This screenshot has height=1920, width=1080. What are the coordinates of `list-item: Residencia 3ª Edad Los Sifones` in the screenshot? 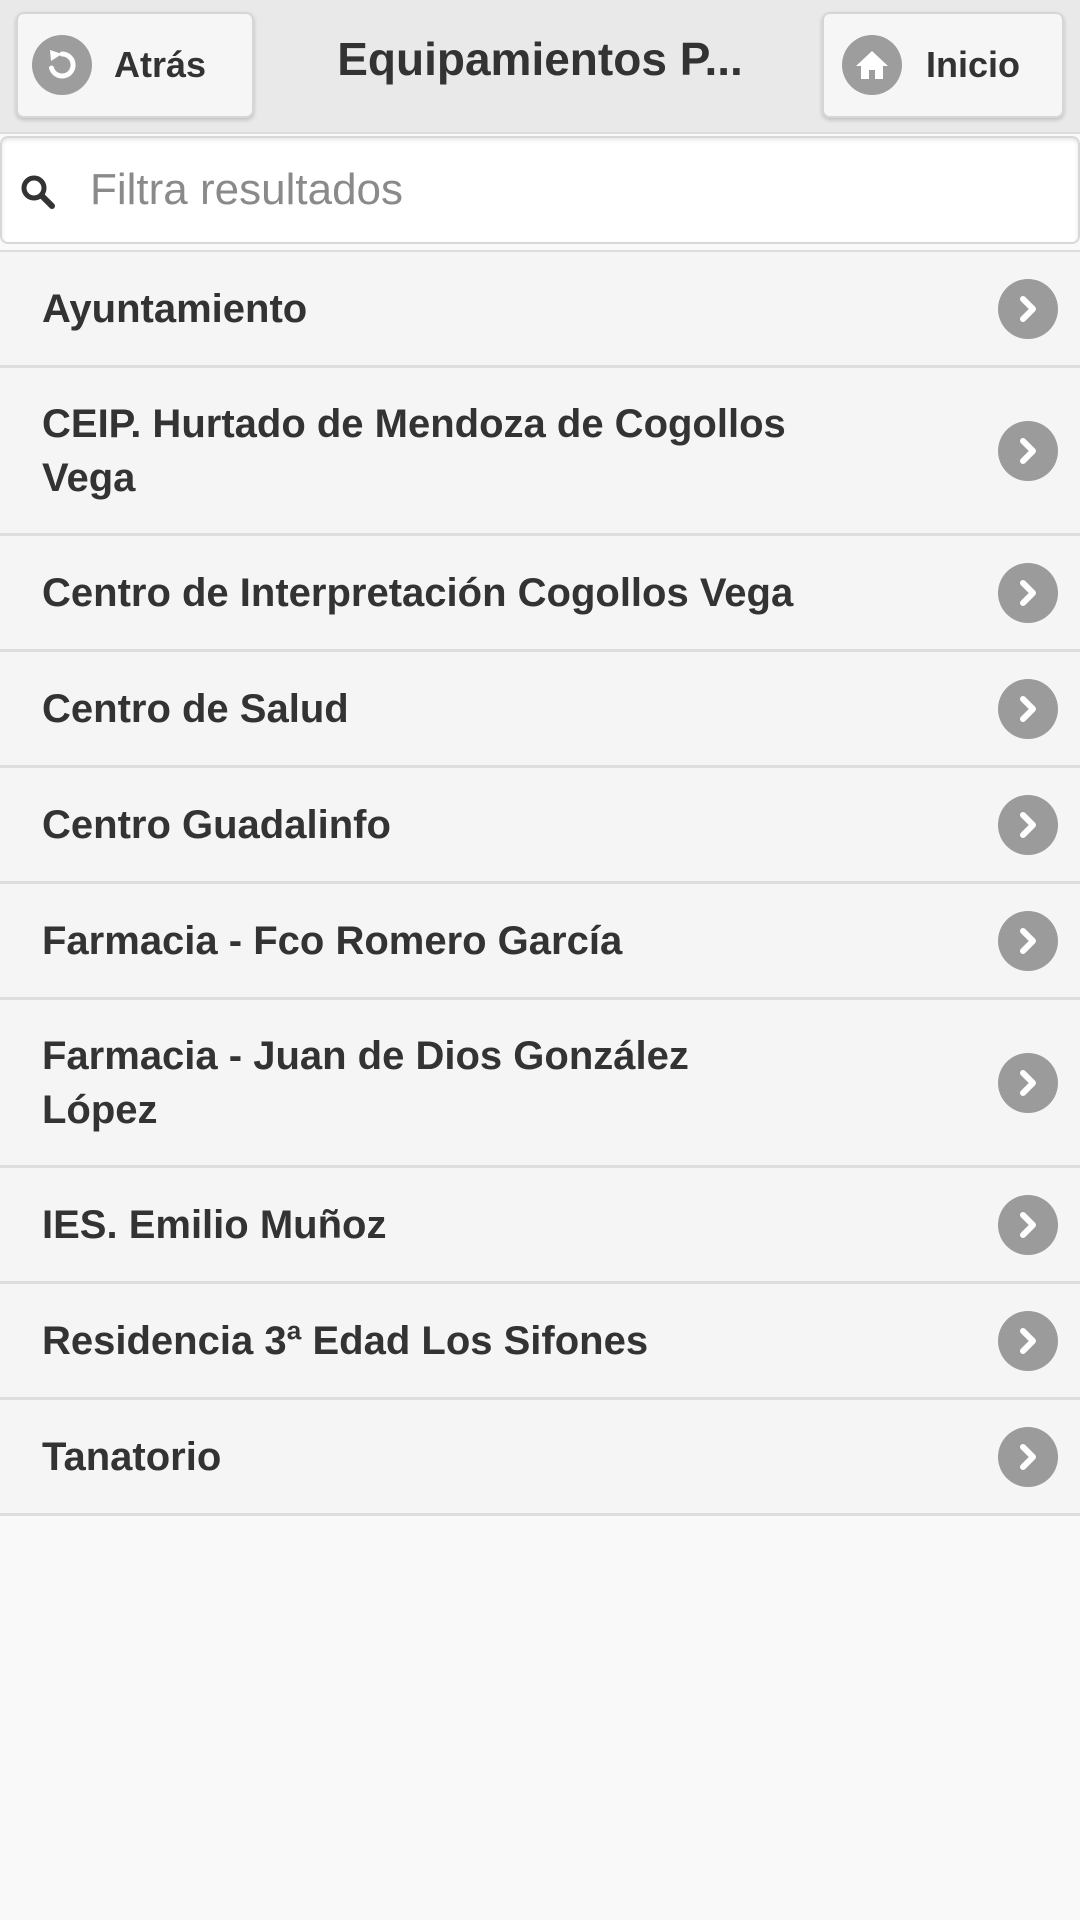 It's located at (540, 1342).